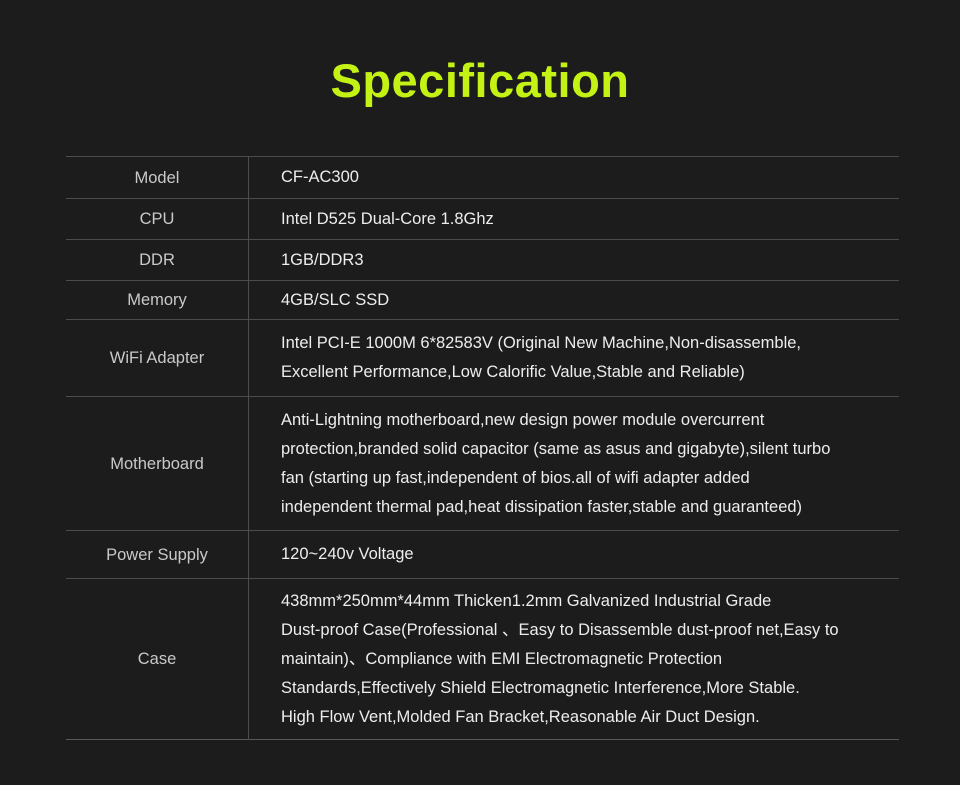 Image resolution: width=960 pixels, height=785 pixels. I want to click on table-row: CPU Intel D525 Dual-Core 1.8Ghz, so click(483, 219).